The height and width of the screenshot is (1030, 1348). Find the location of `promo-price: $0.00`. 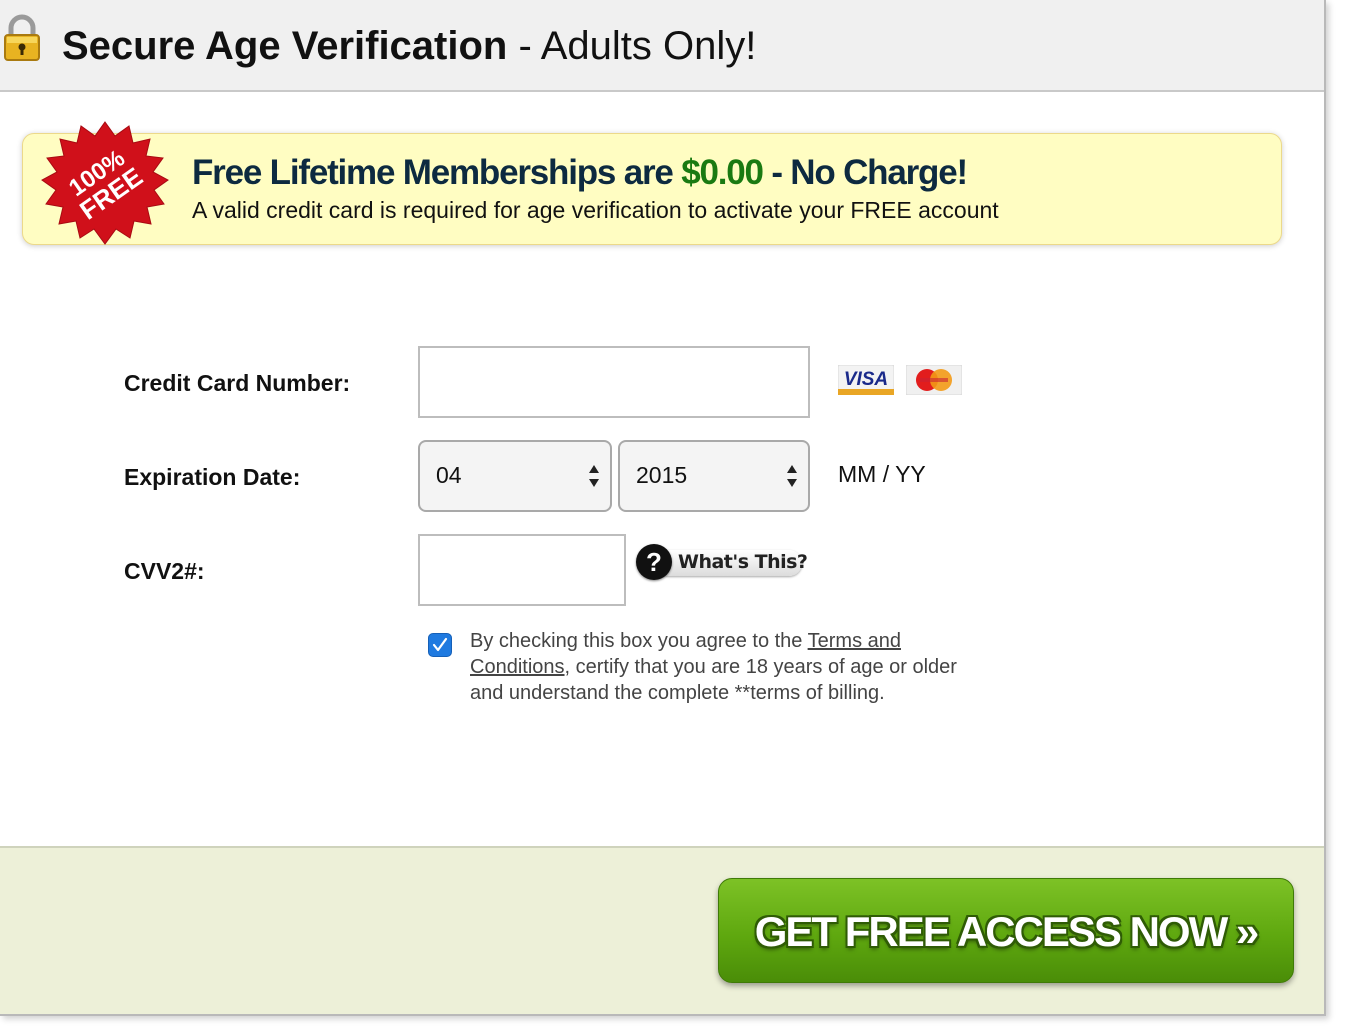

promo-price: $0.00 is located at coordinates (722, 172).